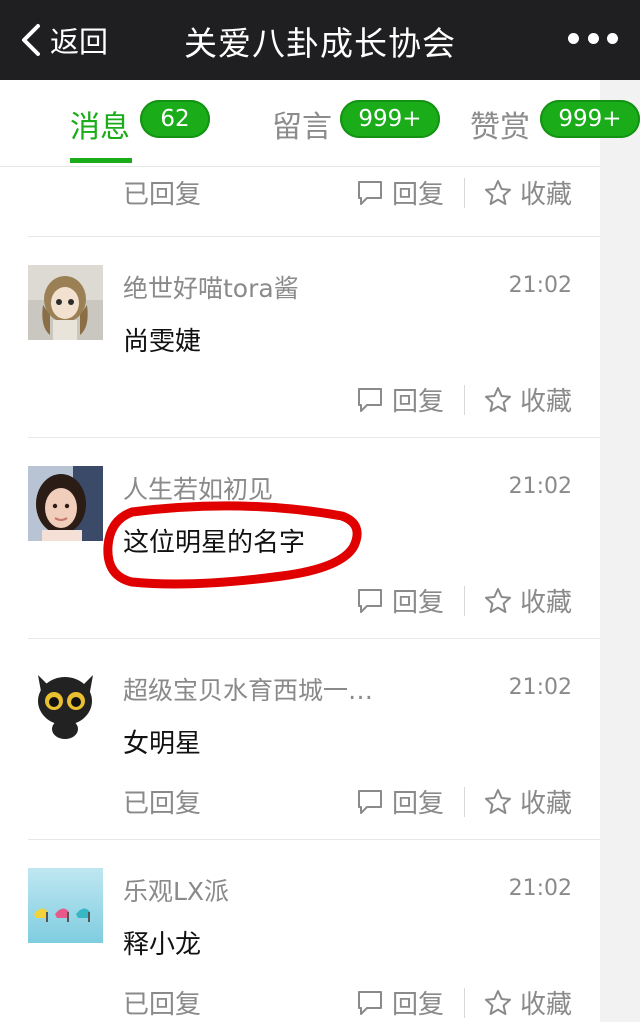 Image resolution: width=640 pixels, height=1022 pixels. I want to click on tab-bar: 消息 62 留言 999+ 赞赏 999+, so click(320, 123).